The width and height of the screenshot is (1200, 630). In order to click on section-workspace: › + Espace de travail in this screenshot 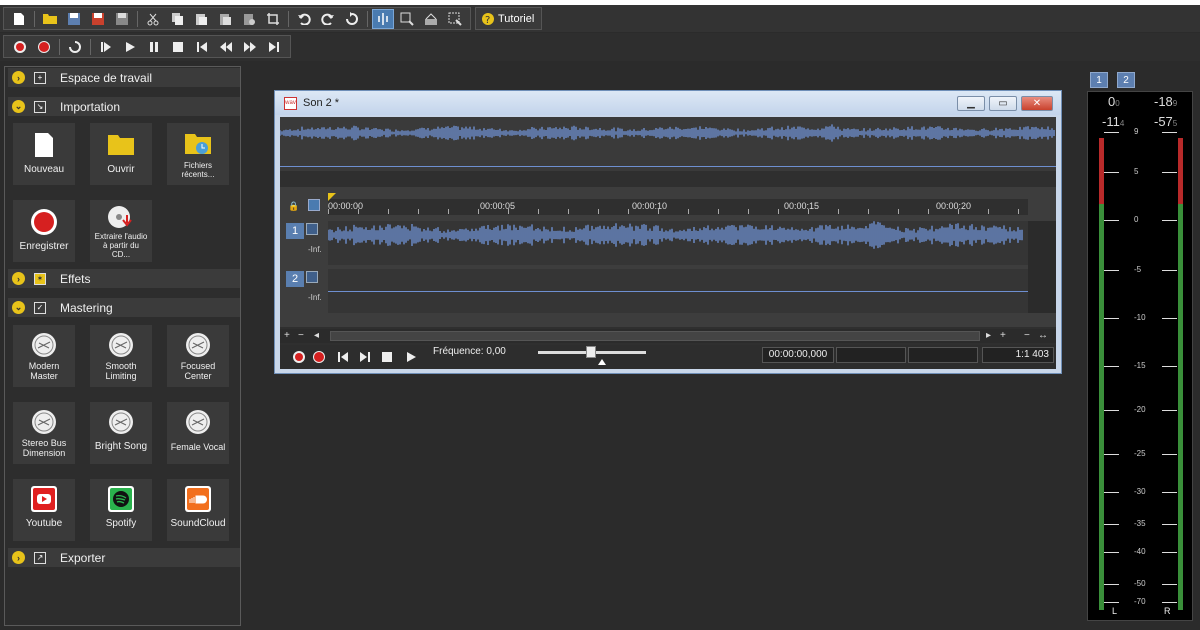, I will do `click(124, 77)`.